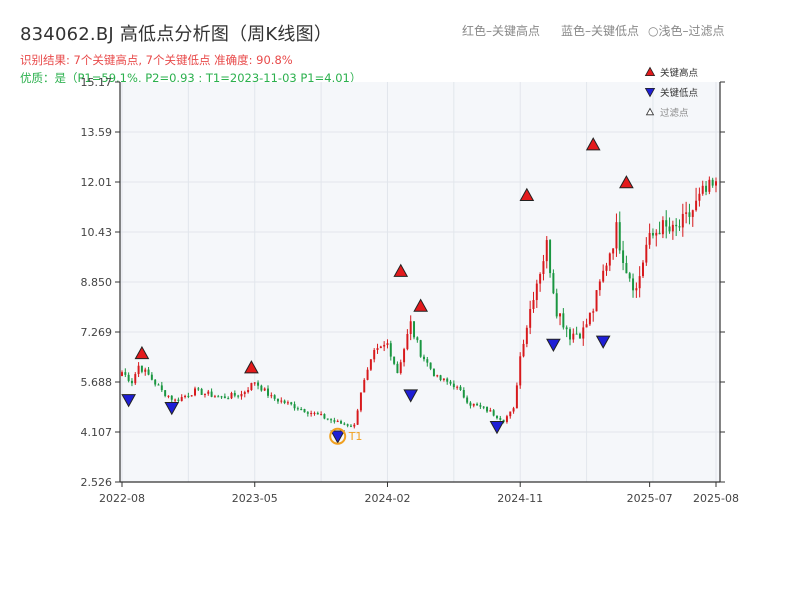 This screenshot has width=800, height=600. What do you see at coordinates (716, 498) in the screenshot?
I see `x-tick-label: 2025-08` at bounding box center [716, 498].